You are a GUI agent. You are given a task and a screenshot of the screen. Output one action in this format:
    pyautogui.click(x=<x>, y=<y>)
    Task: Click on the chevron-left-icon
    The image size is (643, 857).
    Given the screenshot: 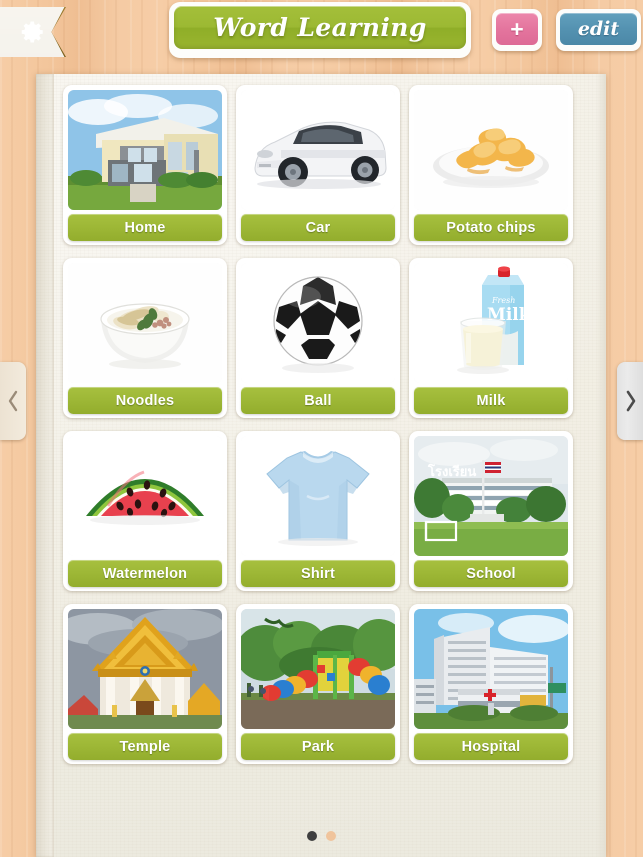 What is the action you would take?
    pyautogui.click(x=12, y=401)
    